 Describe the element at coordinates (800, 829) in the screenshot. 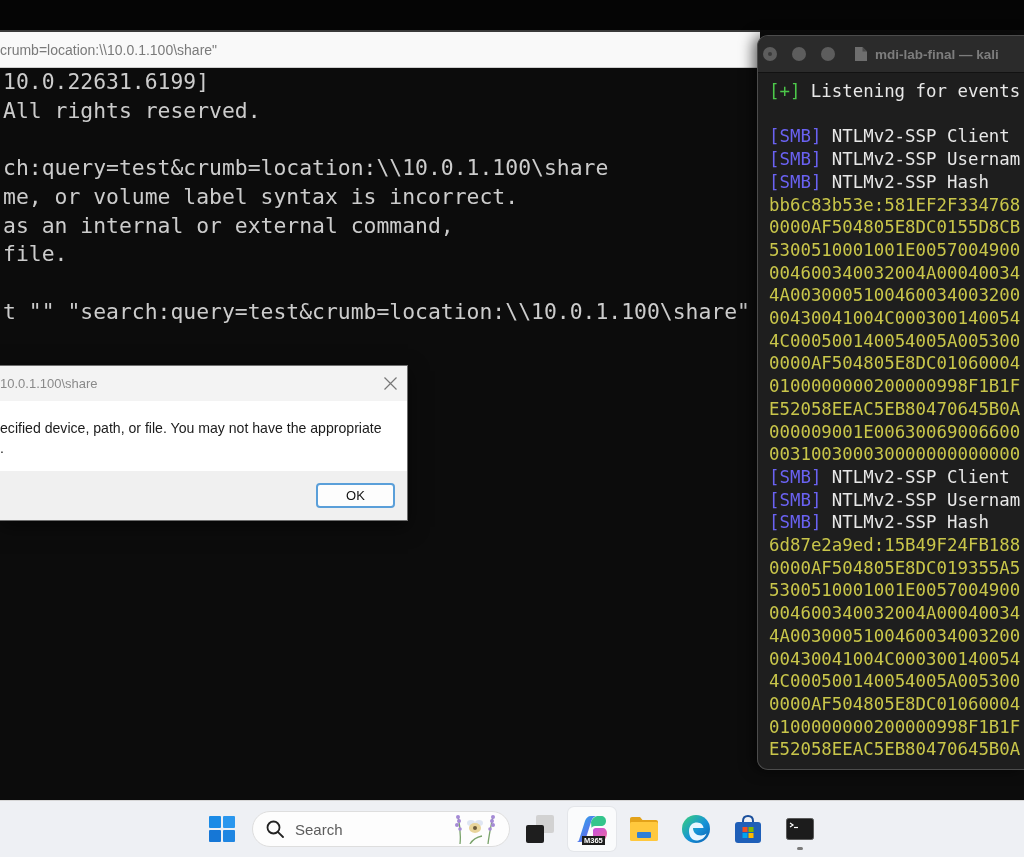

I see `terminal-icon` at that location.